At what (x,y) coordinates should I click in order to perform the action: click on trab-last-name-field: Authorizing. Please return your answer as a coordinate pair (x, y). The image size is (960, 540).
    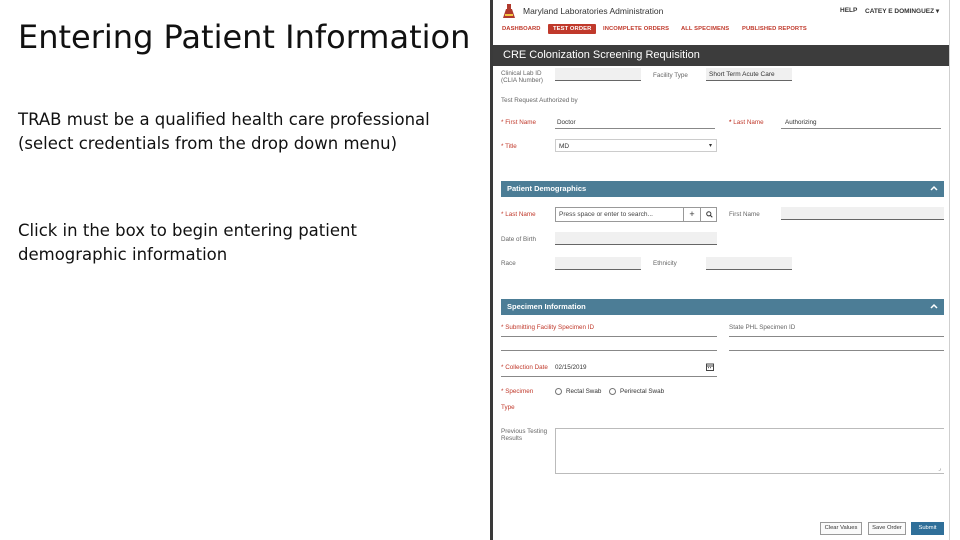
    Looking at the image, I should click on (801, 122).